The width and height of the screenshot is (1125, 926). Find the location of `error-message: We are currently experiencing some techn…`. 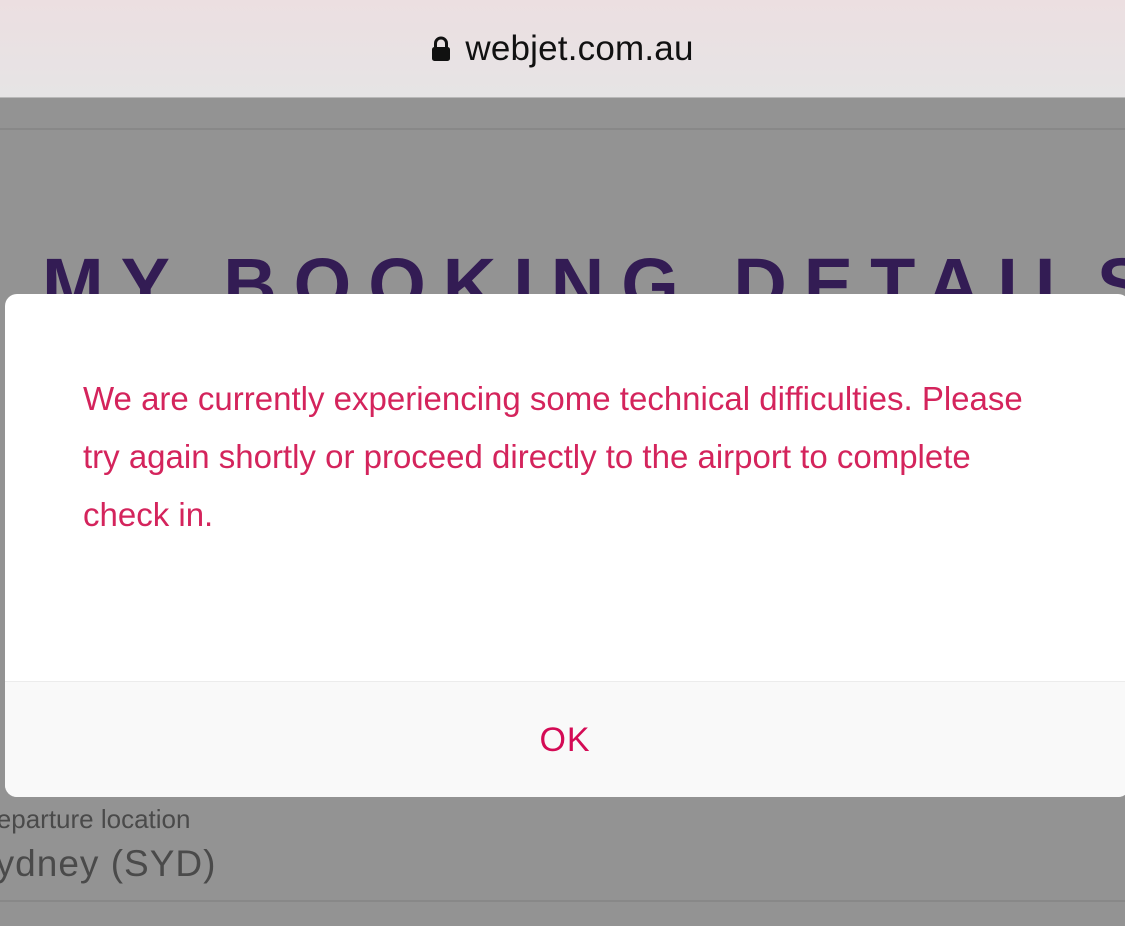

error-message: We are currently experiencing some techn… is located at coordinates (553, 456).